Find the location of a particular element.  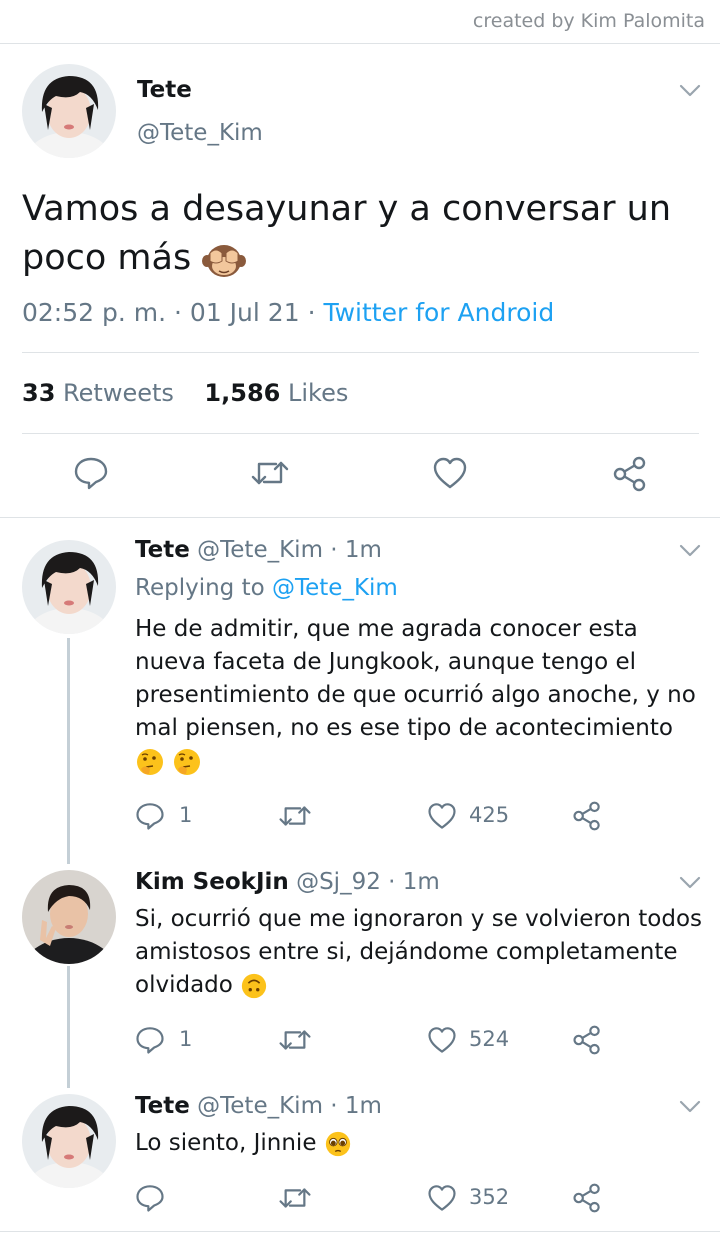

credit-text: created by Kim Palomita is located at coordinates (588, 21).